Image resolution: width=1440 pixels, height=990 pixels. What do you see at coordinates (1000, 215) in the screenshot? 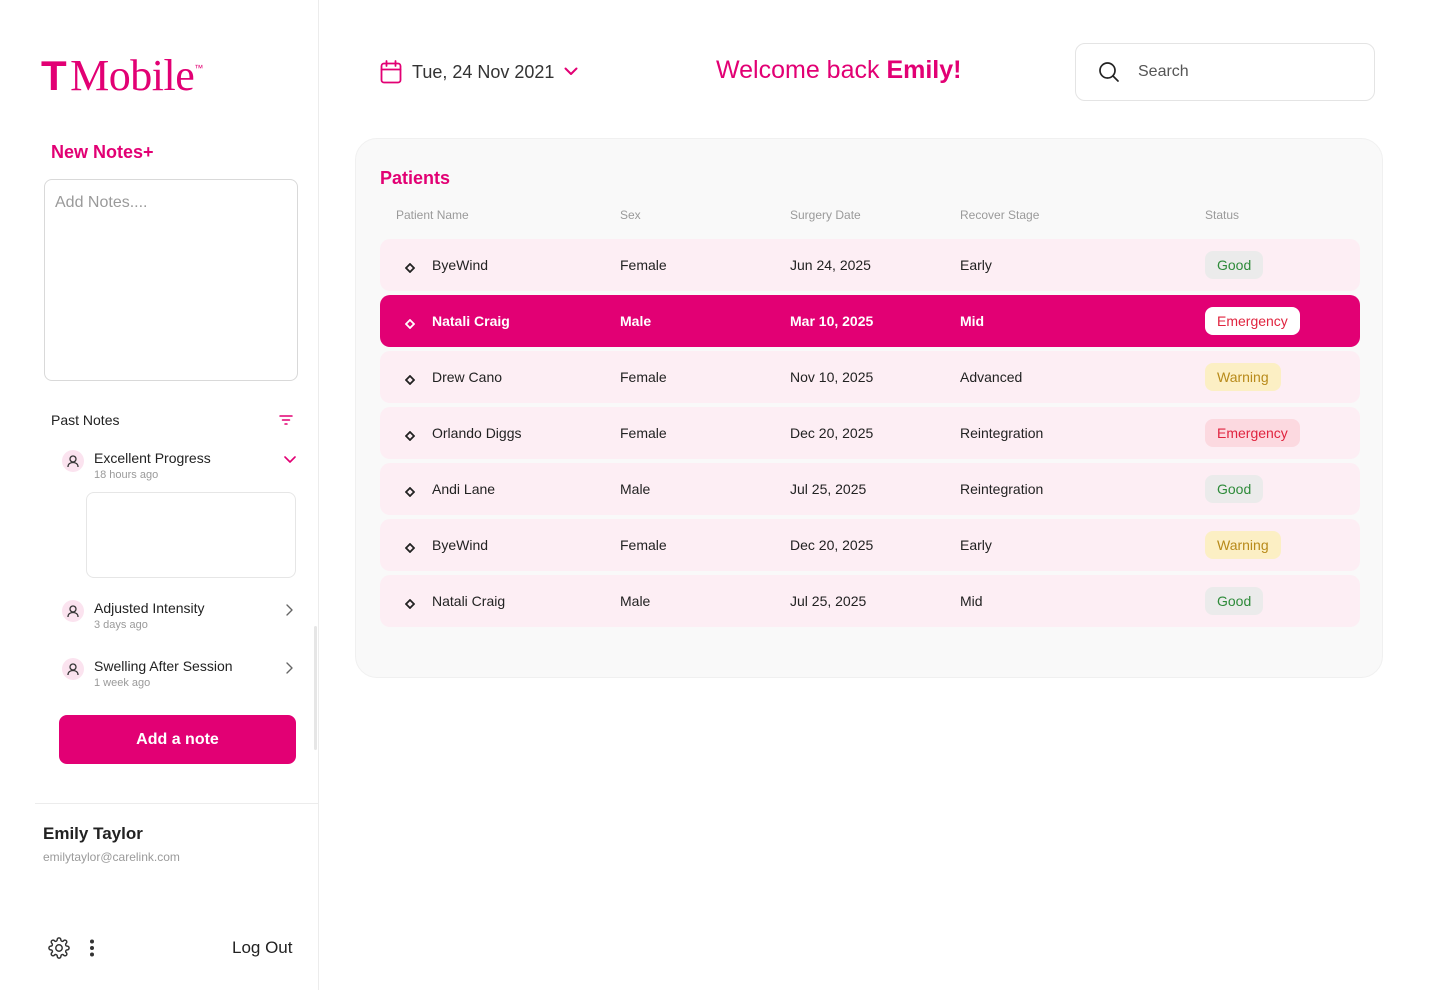
I see `column-header-recover-stage: Recover Stage` at bounding box center [1000, 215].